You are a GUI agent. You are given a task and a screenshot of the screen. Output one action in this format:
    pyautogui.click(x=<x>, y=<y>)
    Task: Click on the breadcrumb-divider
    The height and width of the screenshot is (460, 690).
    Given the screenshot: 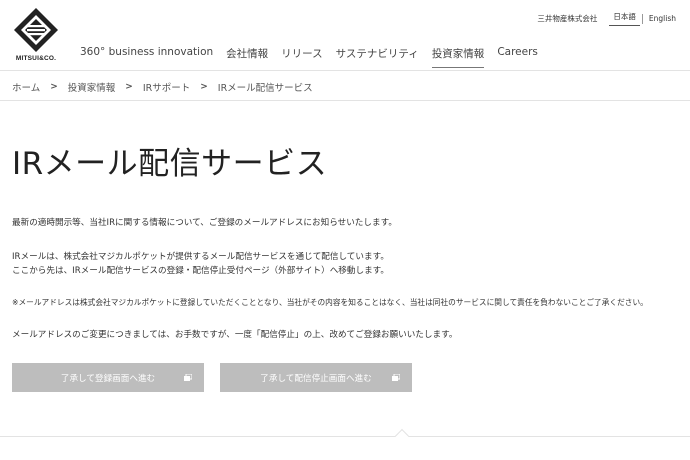 What is the action you would take?
    pyautogui.click(x=345, y=100)
    